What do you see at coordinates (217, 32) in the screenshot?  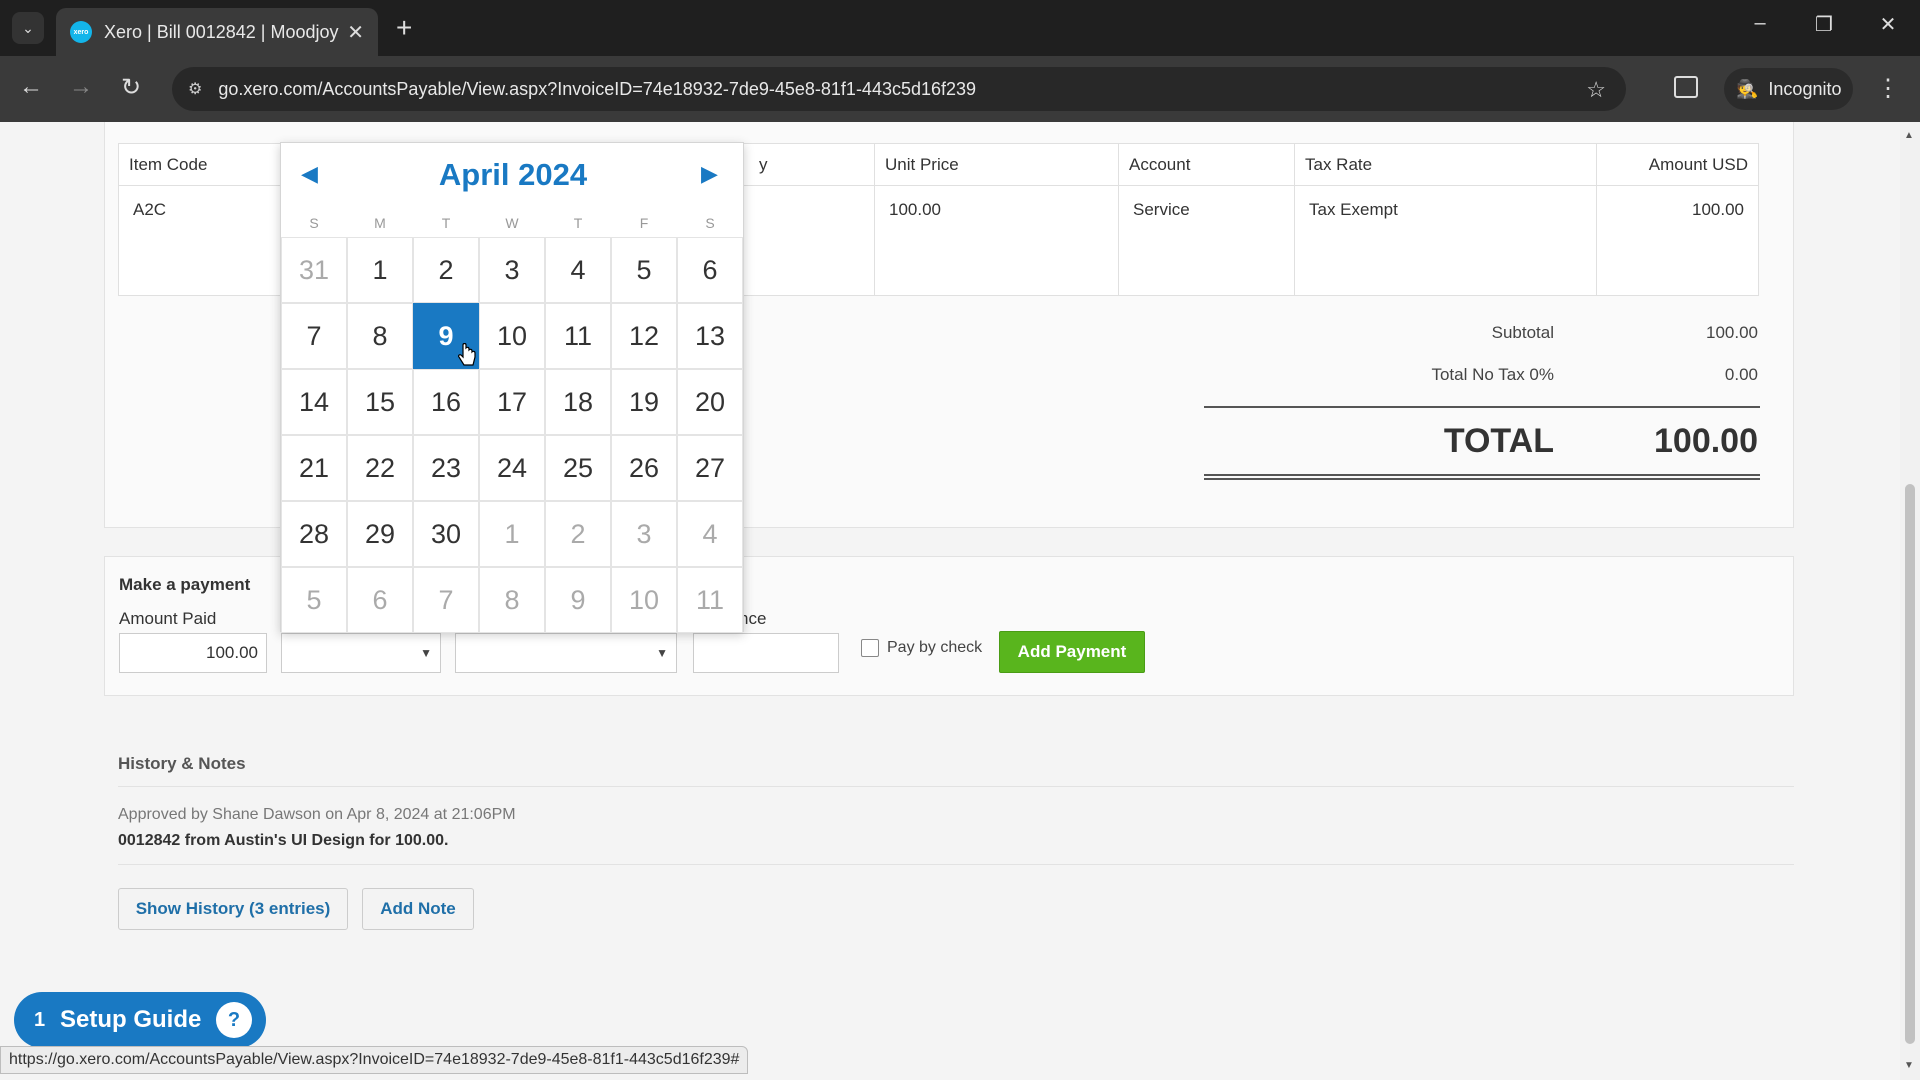 I see `browser-tab: xero Xero | Bill 0012842 | Moodjoy ✕` at bounding box center [217, 32].